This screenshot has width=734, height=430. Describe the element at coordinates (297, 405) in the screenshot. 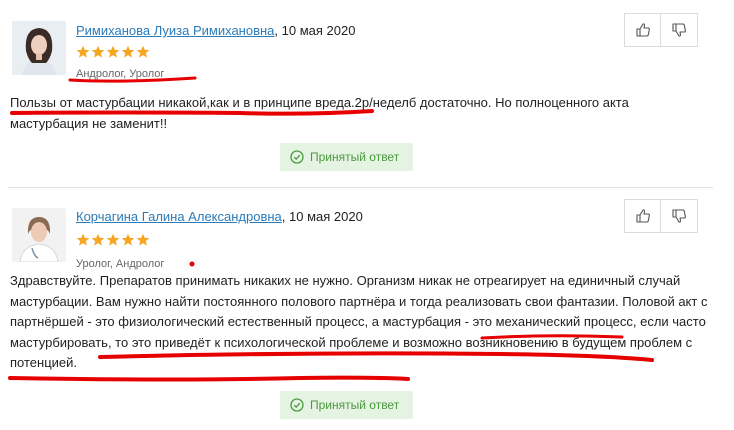

I see `check-circle-icon` at that location.